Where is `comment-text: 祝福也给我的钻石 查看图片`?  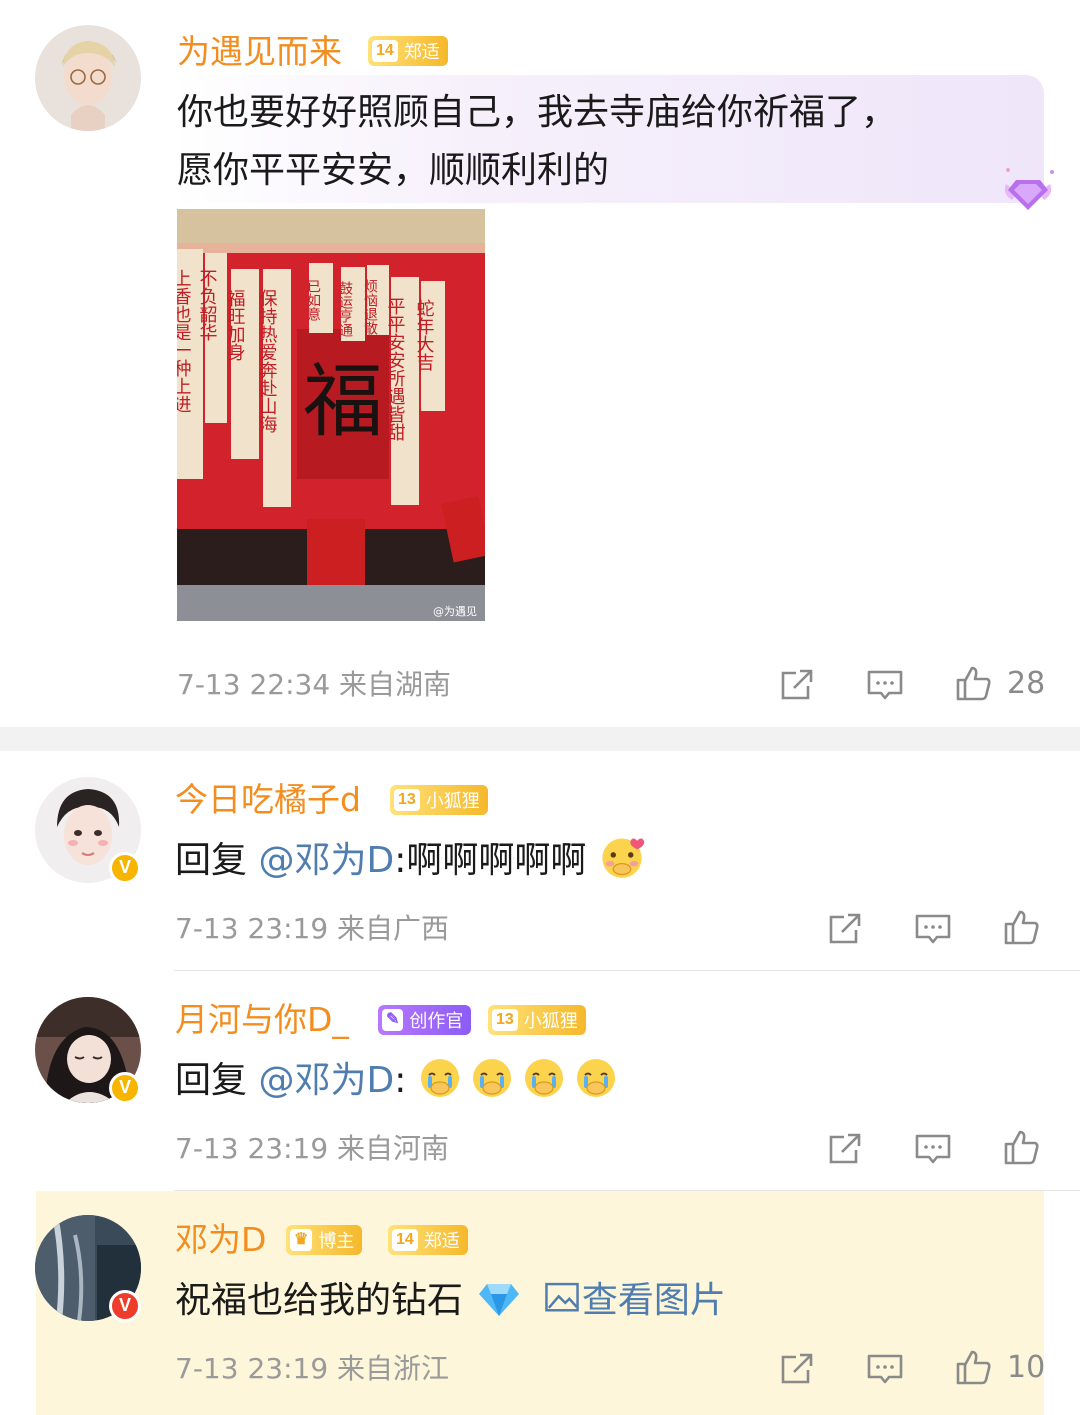 comment-text: 祝福也给我的钻石 查看图片 is located at coordinates (450, 1301).